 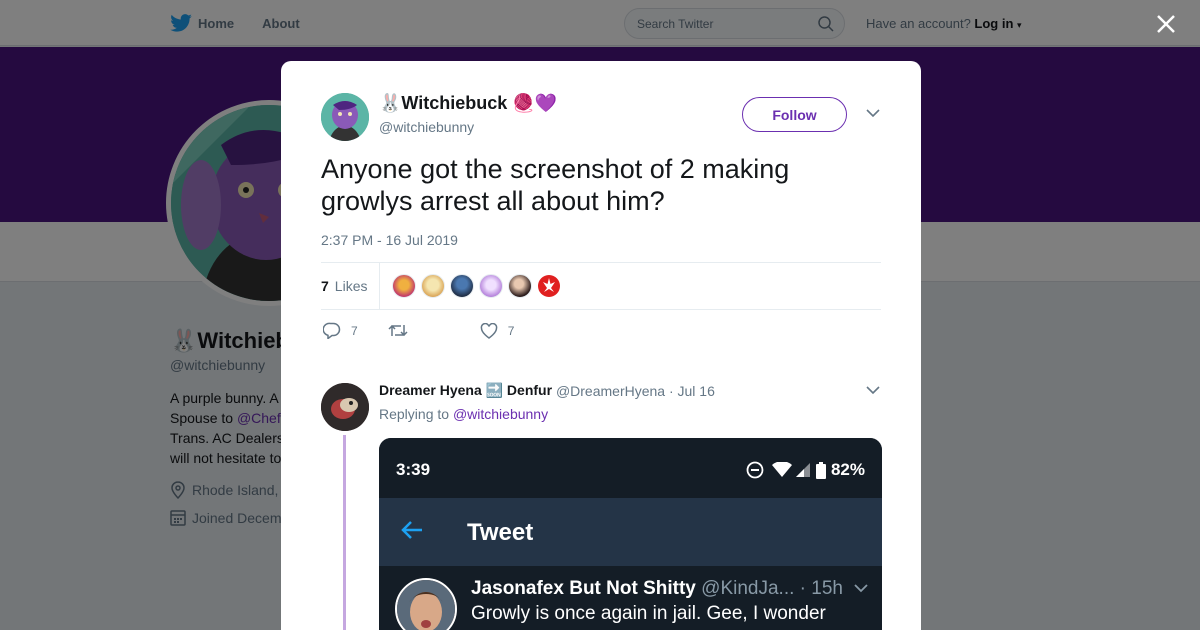 What do you see at coordinates (692, 391) in the screenshot?
I see `reply-date: · Jul 16` at bounding box center [692, 391].